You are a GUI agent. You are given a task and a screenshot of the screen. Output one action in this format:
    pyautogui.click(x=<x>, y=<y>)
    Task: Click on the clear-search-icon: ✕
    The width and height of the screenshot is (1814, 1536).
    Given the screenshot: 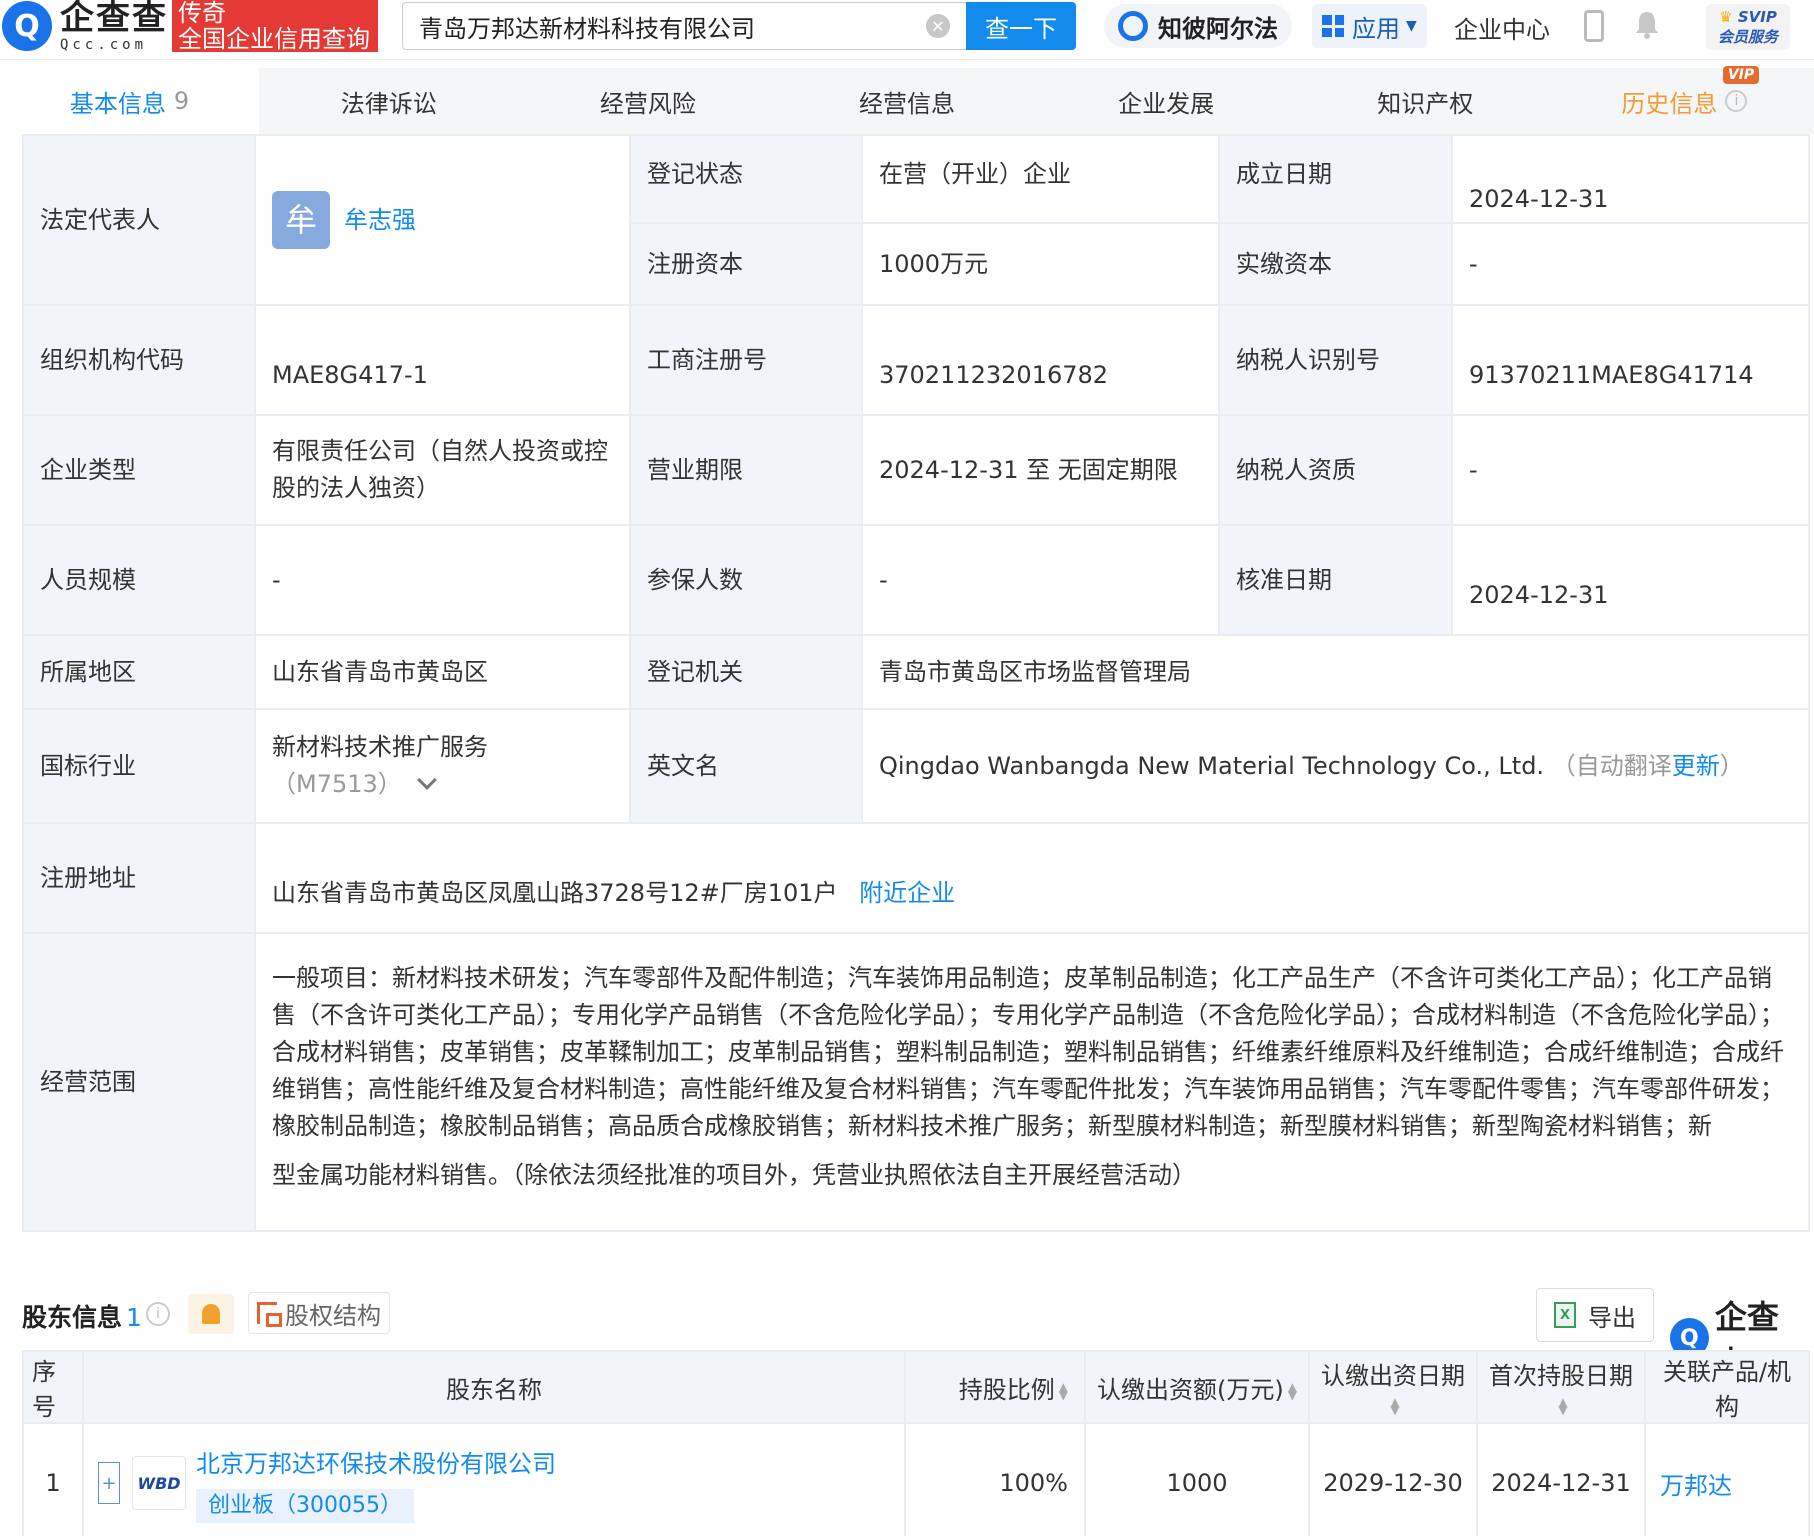 What is the action you would take?
    pyautogui.click(x=938, y=26)
    